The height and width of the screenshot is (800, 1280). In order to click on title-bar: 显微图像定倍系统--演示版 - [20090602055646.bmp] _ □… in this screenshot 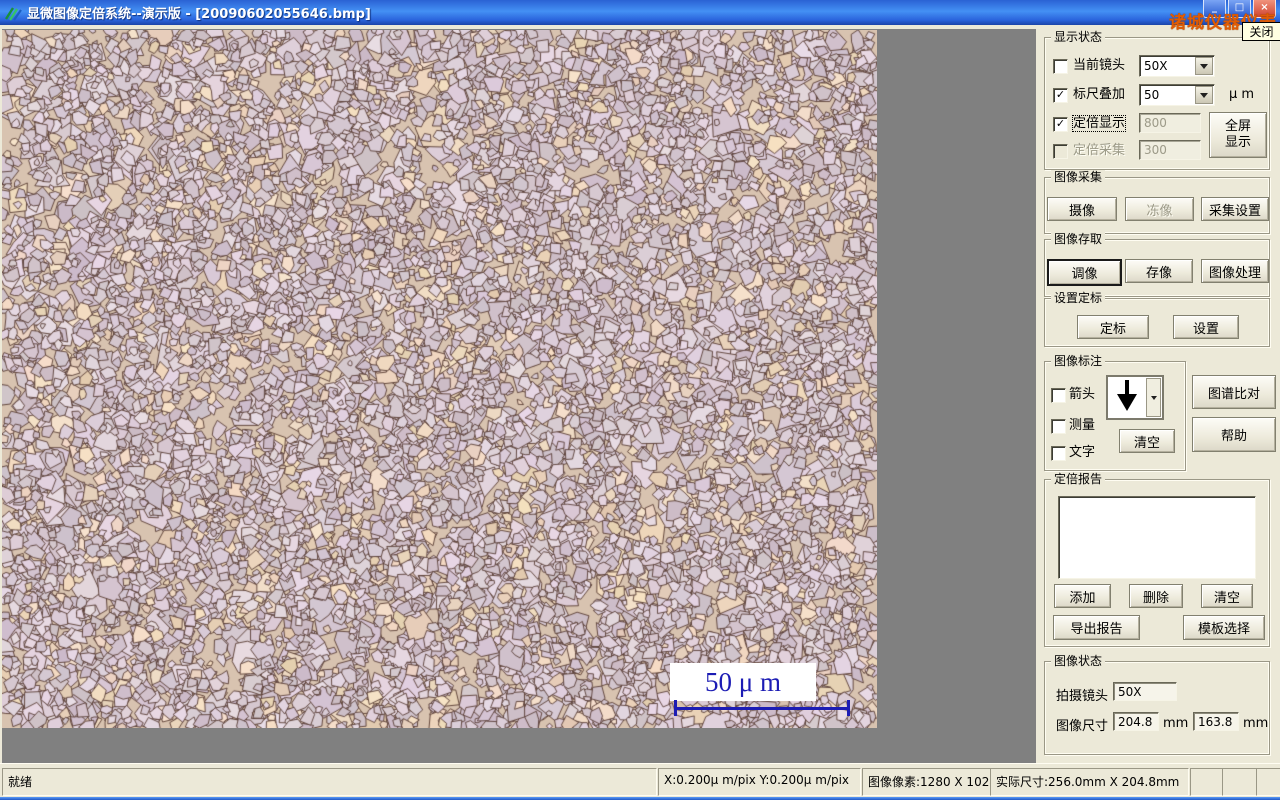, I will do `click(640, 12)`.